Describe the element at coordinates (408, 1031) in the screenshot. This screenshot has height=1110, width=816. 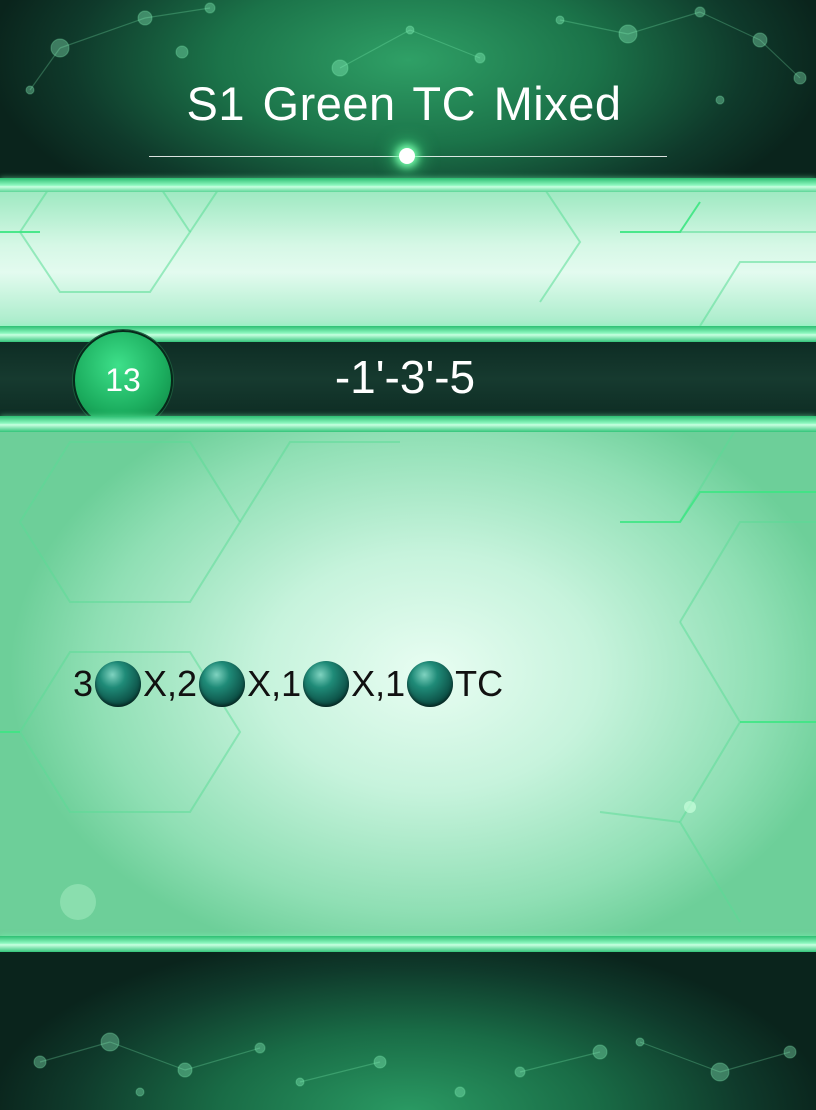
I see `bottom-footer` at that location.